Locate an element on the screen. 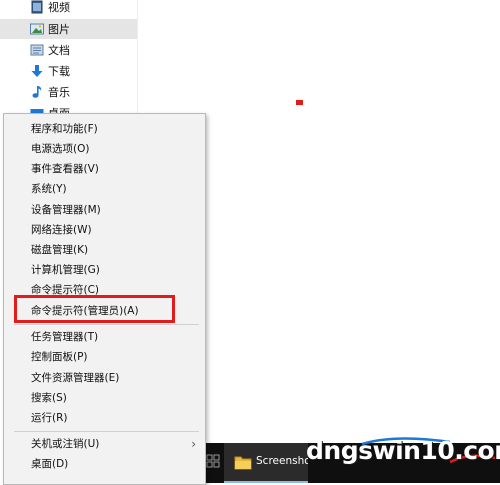  menu-item-task-manager: 任务管理器(T) is located at coordinates (104, 337).